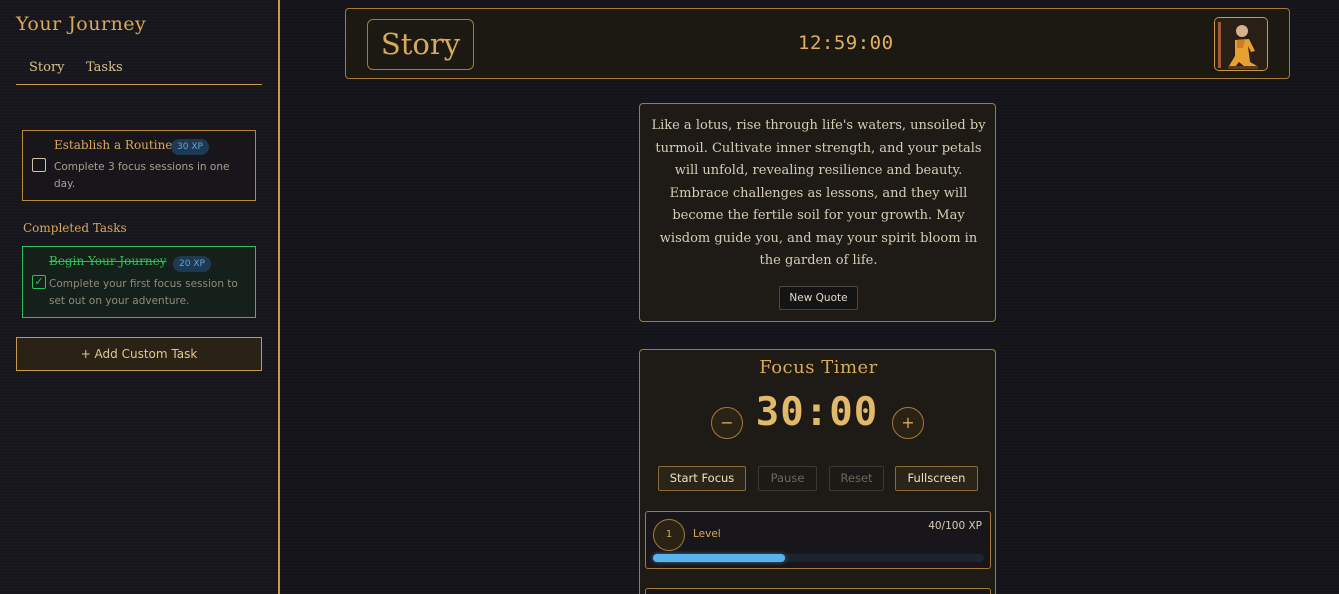 This screenshot has height=594, width=1339. What do you see at coordinates (104, 67) in the screenshot?
I see `tab-tasks: Tasks` at bounding box center [104, 67].